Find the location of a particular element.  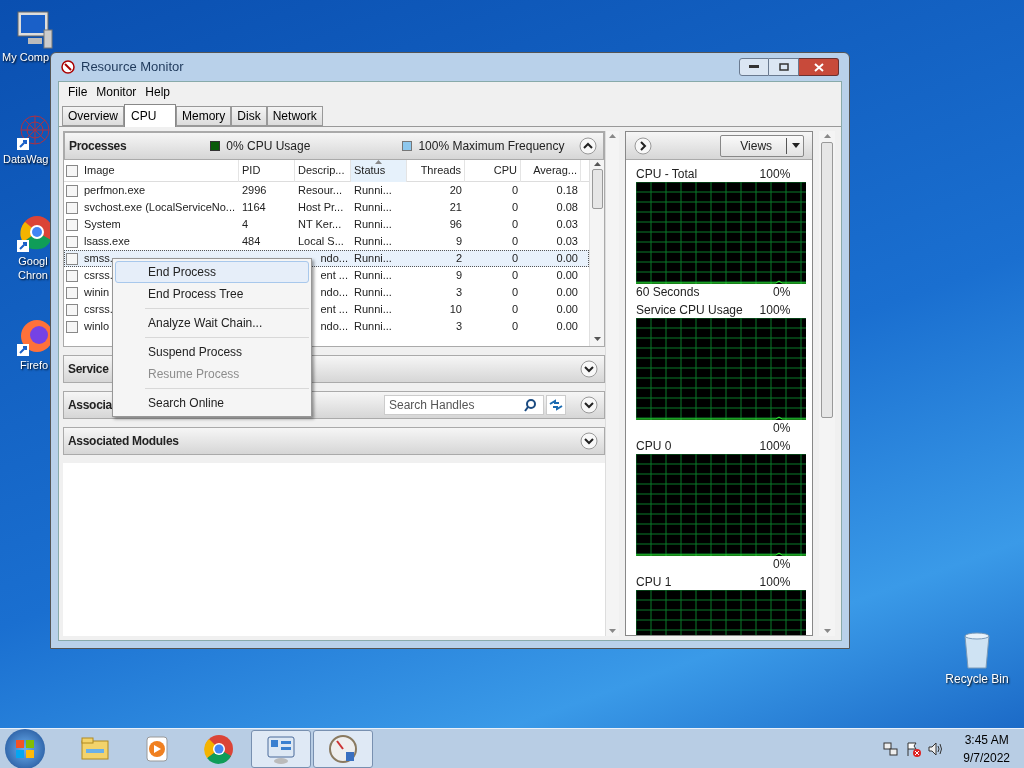

desktop-icon-label: My Comp is located at coordinates (26, 57).